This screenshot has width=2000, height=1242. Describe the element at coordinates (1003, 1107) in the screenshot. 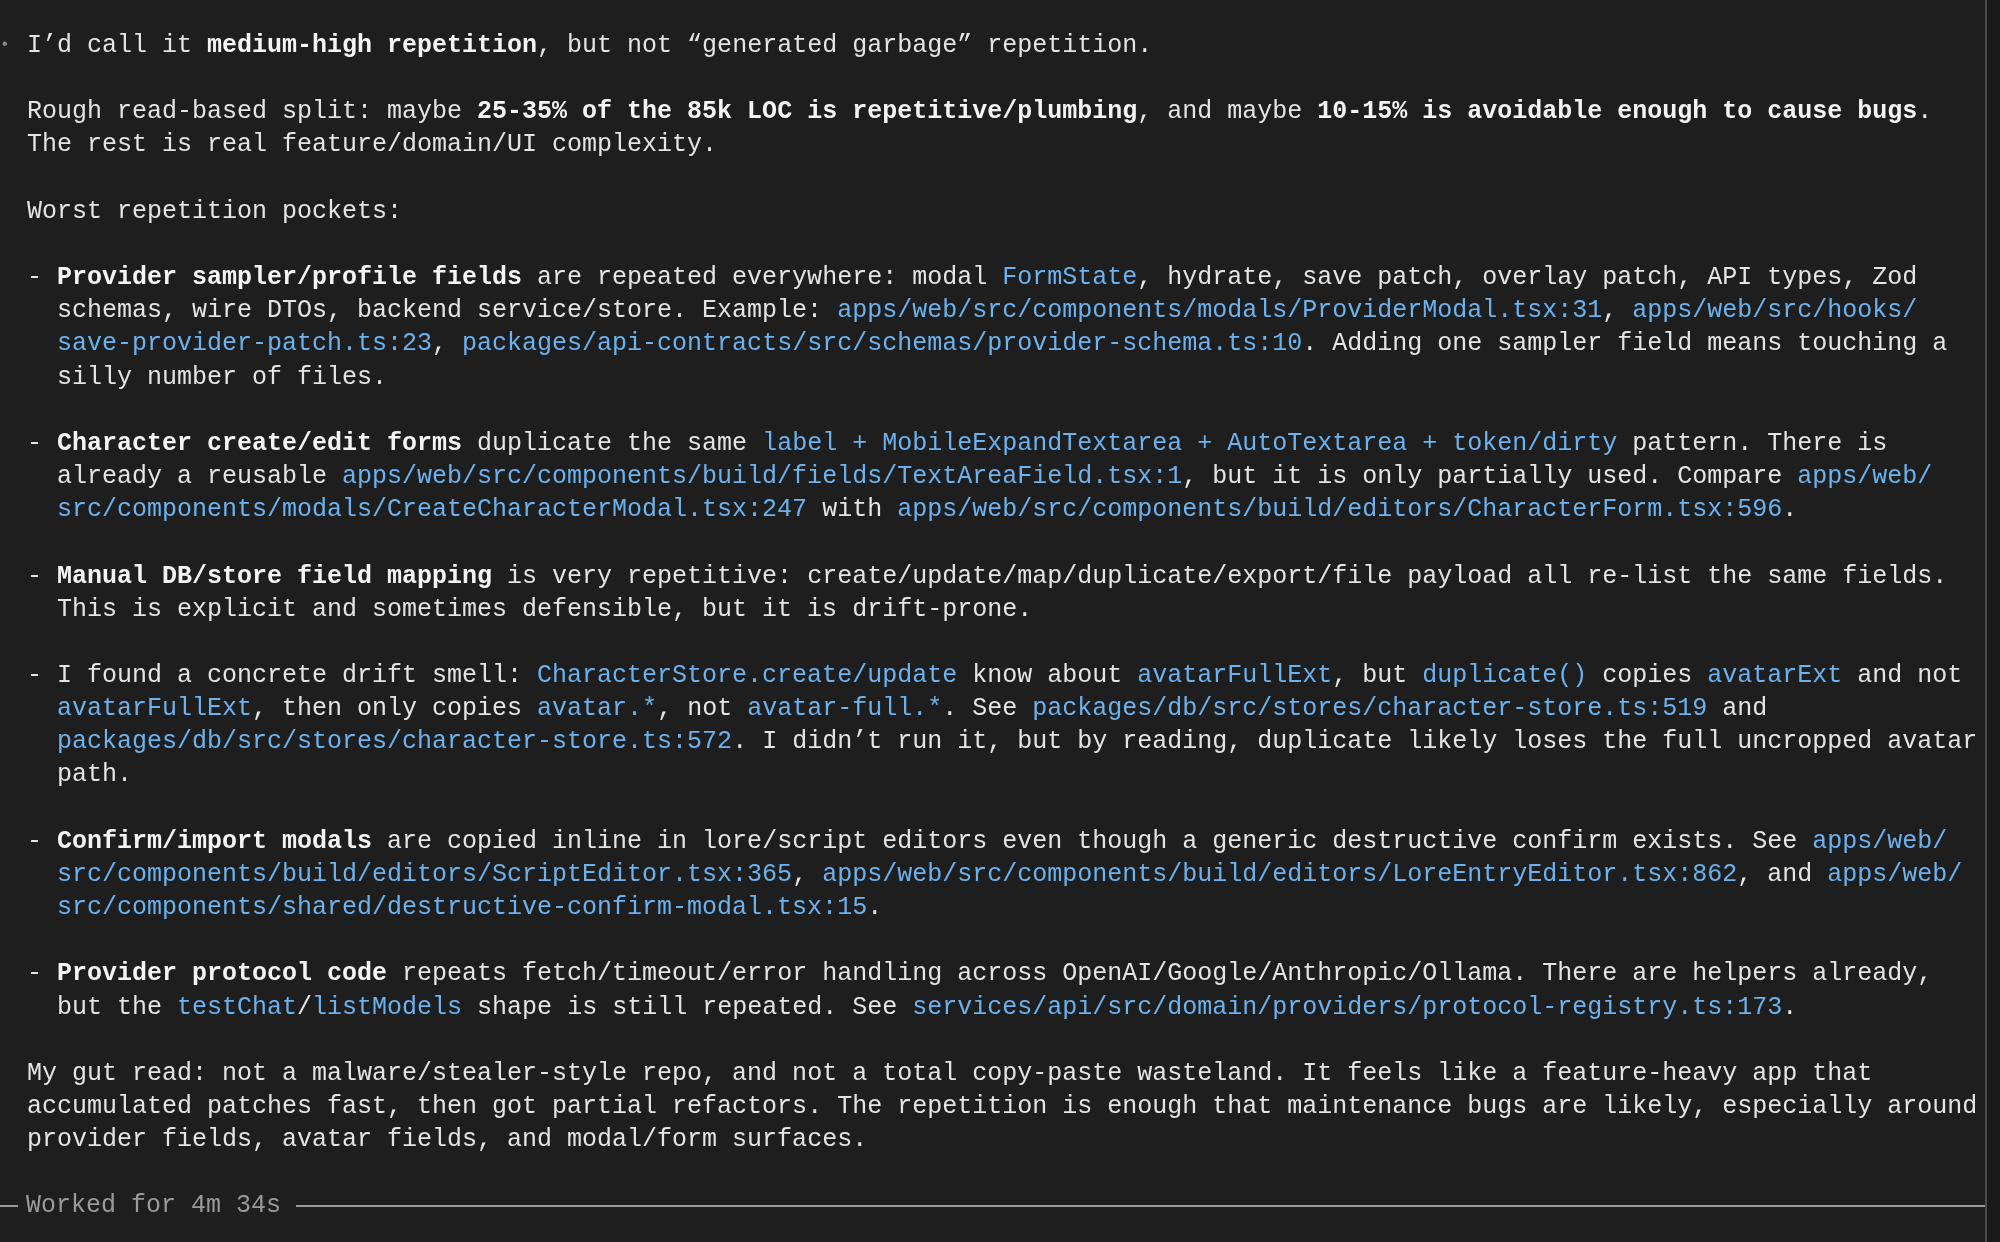

I see `paragraph: My gut read: not a malware/stealer-style repo, and not a total copy-paste wasteland. It feels like a feature-heavy app that accumulated patches fast, then got partial refactors. The repetition is enough that maintenance bugs are likely, especially around provider fields, avatar fields, and modal/form surfaces.` at that location.